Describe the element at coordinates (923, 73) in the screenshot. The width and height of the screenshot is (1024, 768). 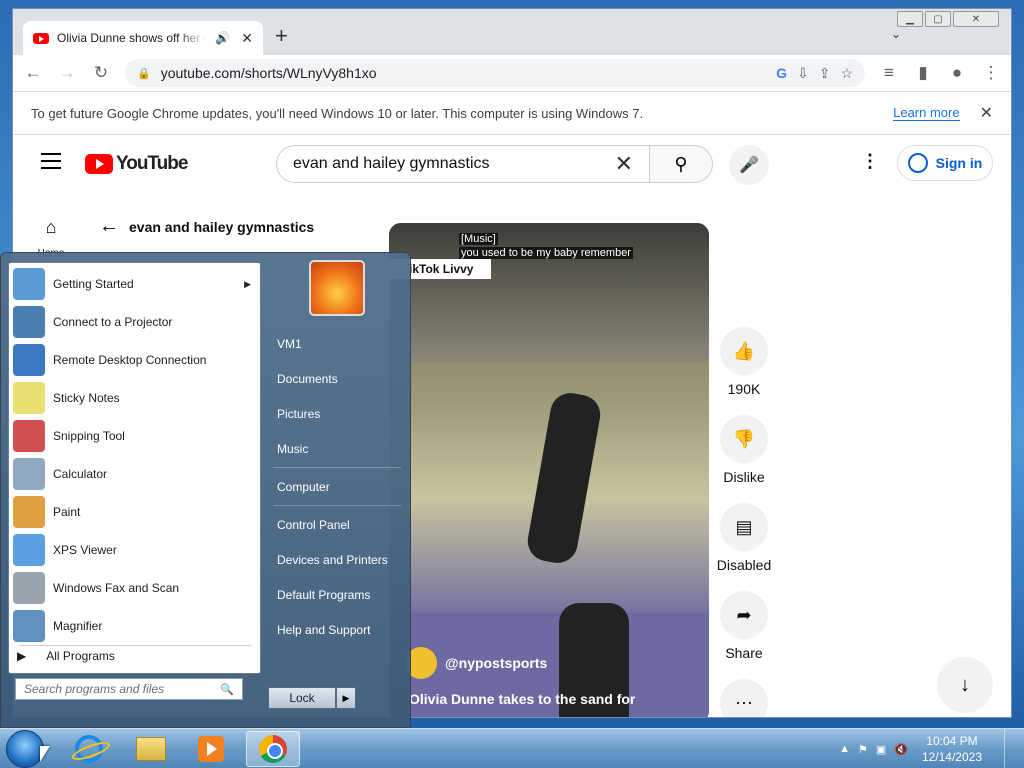
I see `side-panel-icon: ▮` at that location.